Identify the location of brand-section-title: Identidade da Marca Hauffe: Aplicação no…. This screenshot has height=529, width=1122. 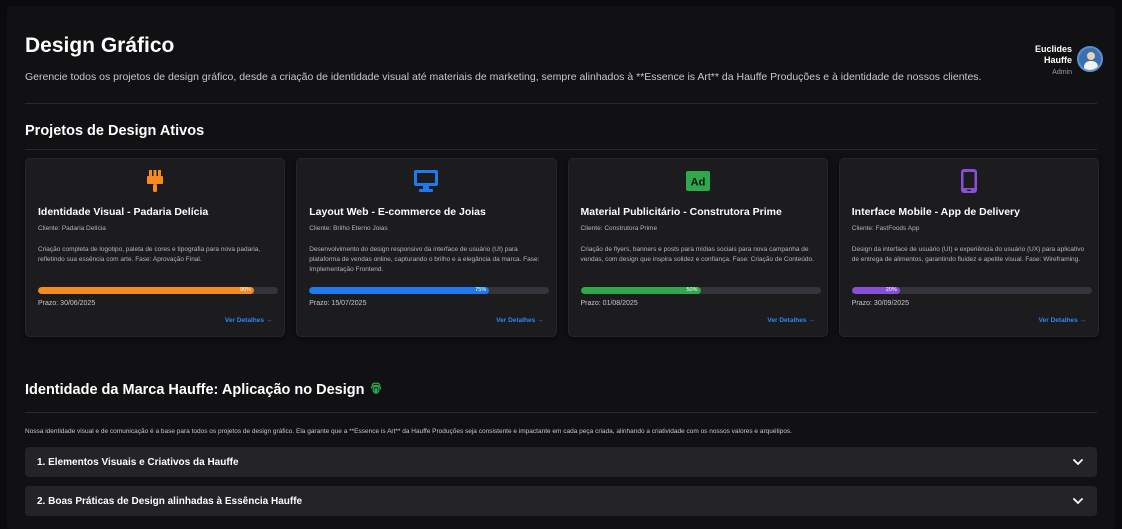
(204, 390).